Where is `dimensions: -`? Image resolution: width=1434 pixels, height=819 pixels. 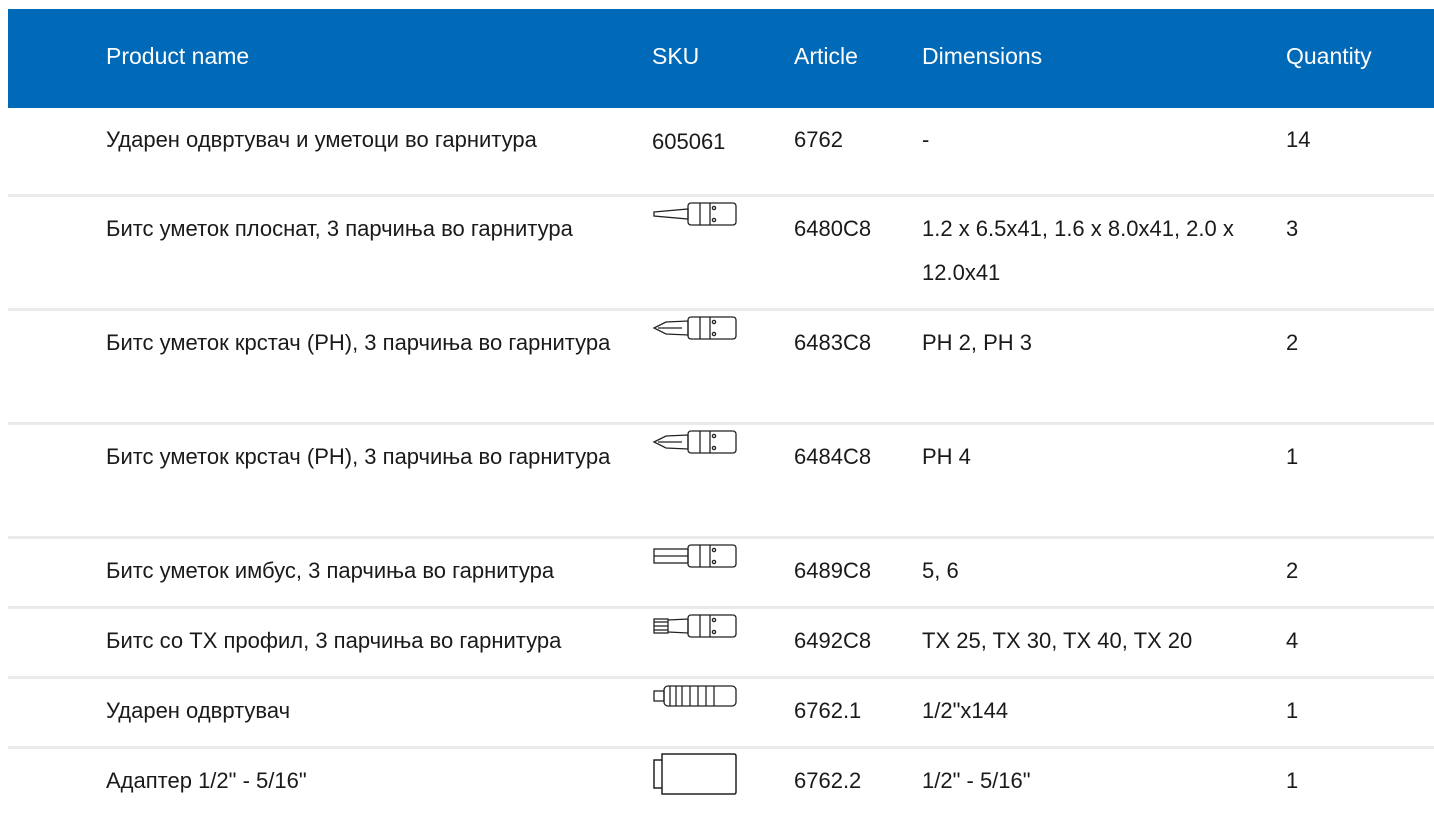
dimensions: - is located at coordinates (926, 139).